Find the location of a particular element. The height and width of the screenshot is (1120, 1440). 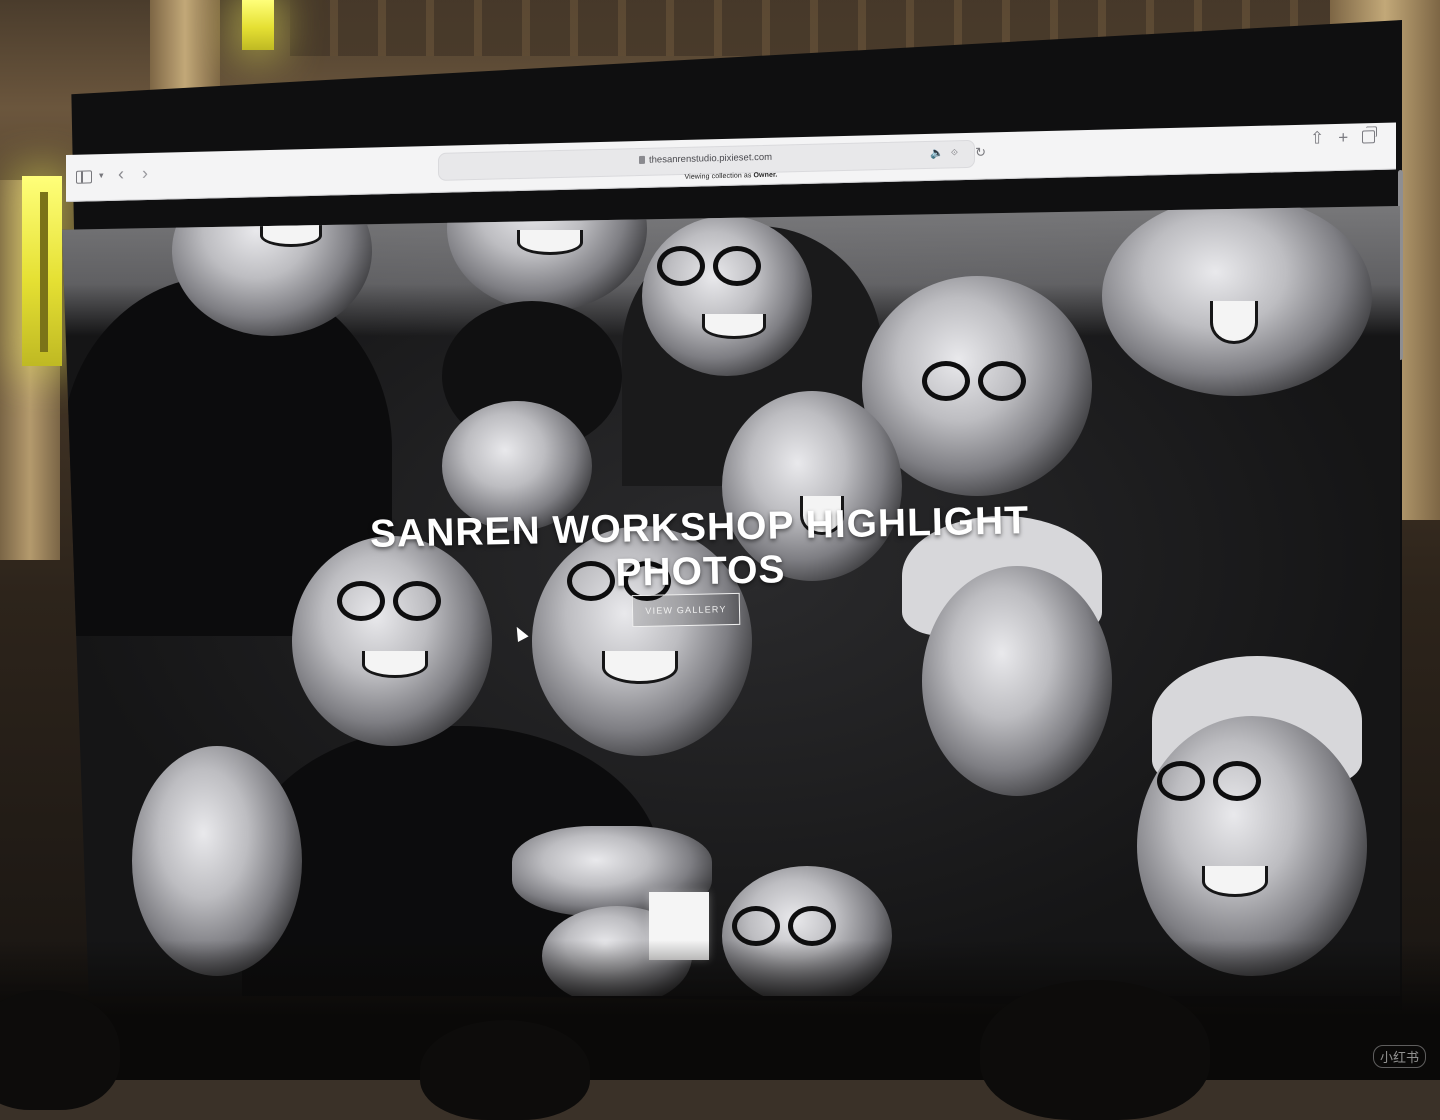

mouse-cursor-icon is located at coordinates (520, 633).